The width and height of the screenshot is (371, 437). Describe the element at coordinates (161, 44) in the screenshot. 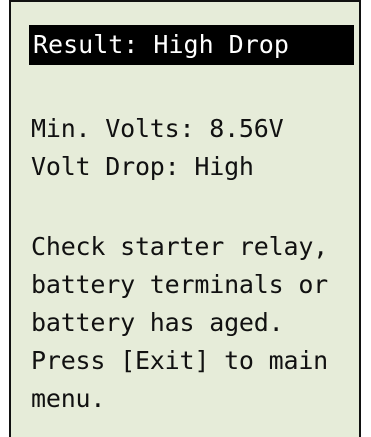

I see `result-title: Result: High Drop` at that location.